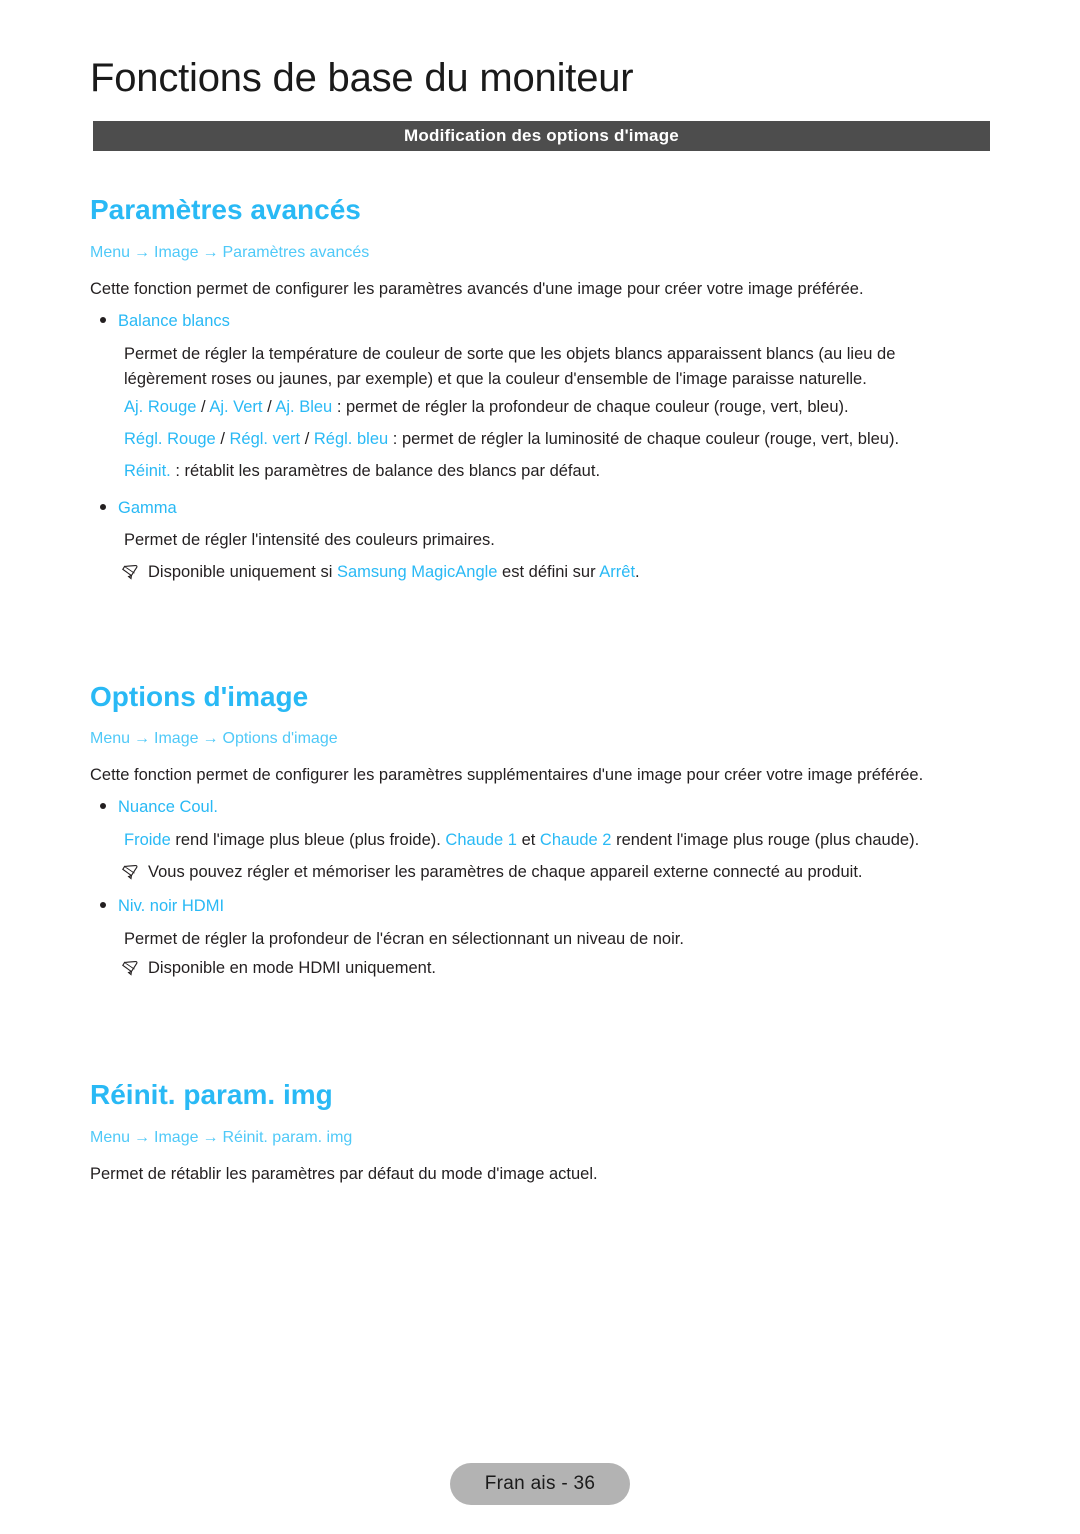 The width and height of the screenshot is (1080, 1534). I want to click on section-subtitle-bar: Modification des options d'image, so click(541, 136).